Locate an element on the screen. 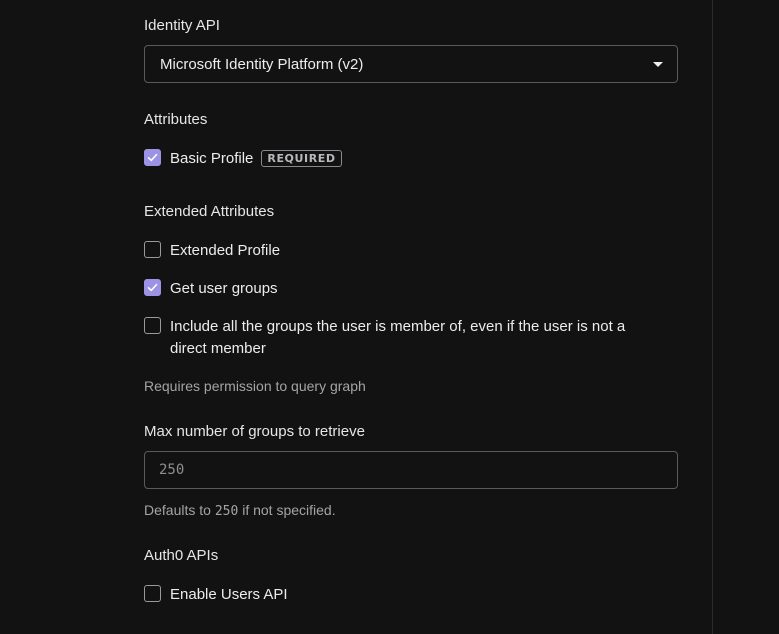 Image resolution: width=779 pixels, height=634 pixels. max-groups-helper-suffix: if not specified. is located at coordinates (287, 510).